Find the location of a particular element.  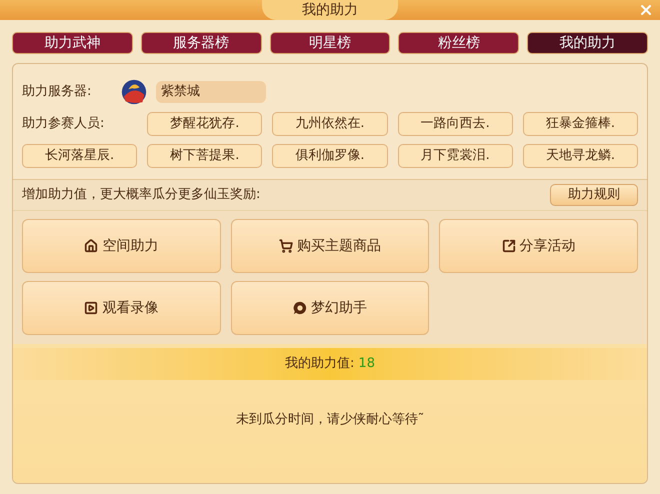

play-icon is located at coordinates (91, 308).